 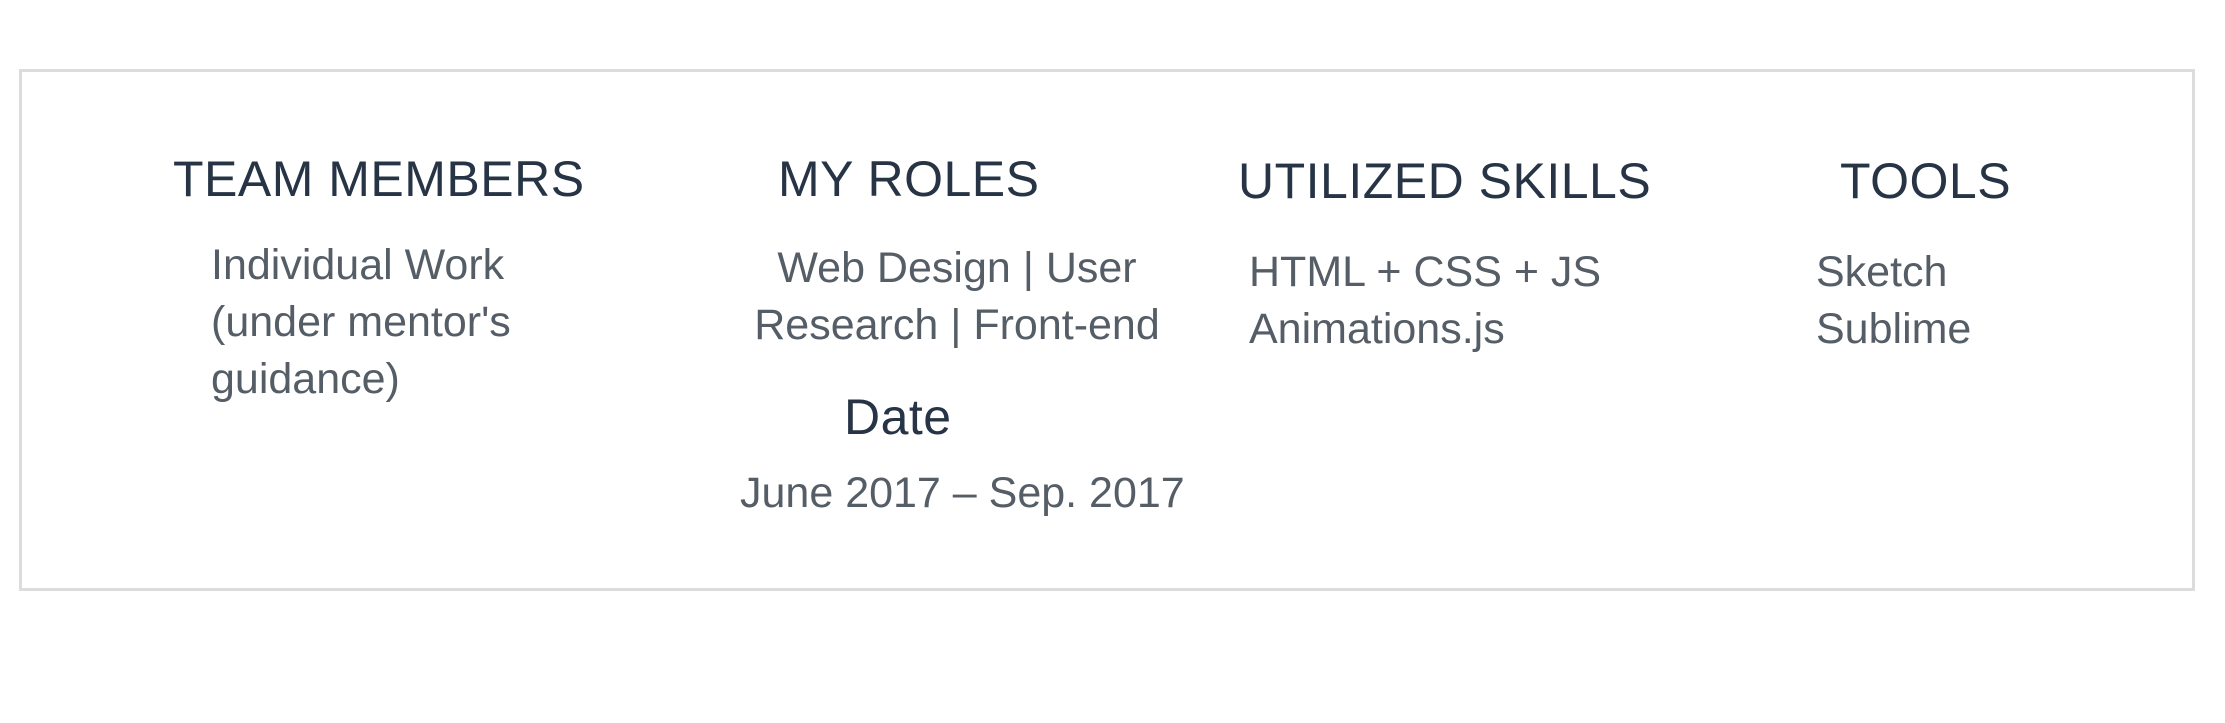 What do you see at coordinates (1926, 181) in the screenshot?
I see `tools-heading: TOOLS` at bounding box center [1926, 181].